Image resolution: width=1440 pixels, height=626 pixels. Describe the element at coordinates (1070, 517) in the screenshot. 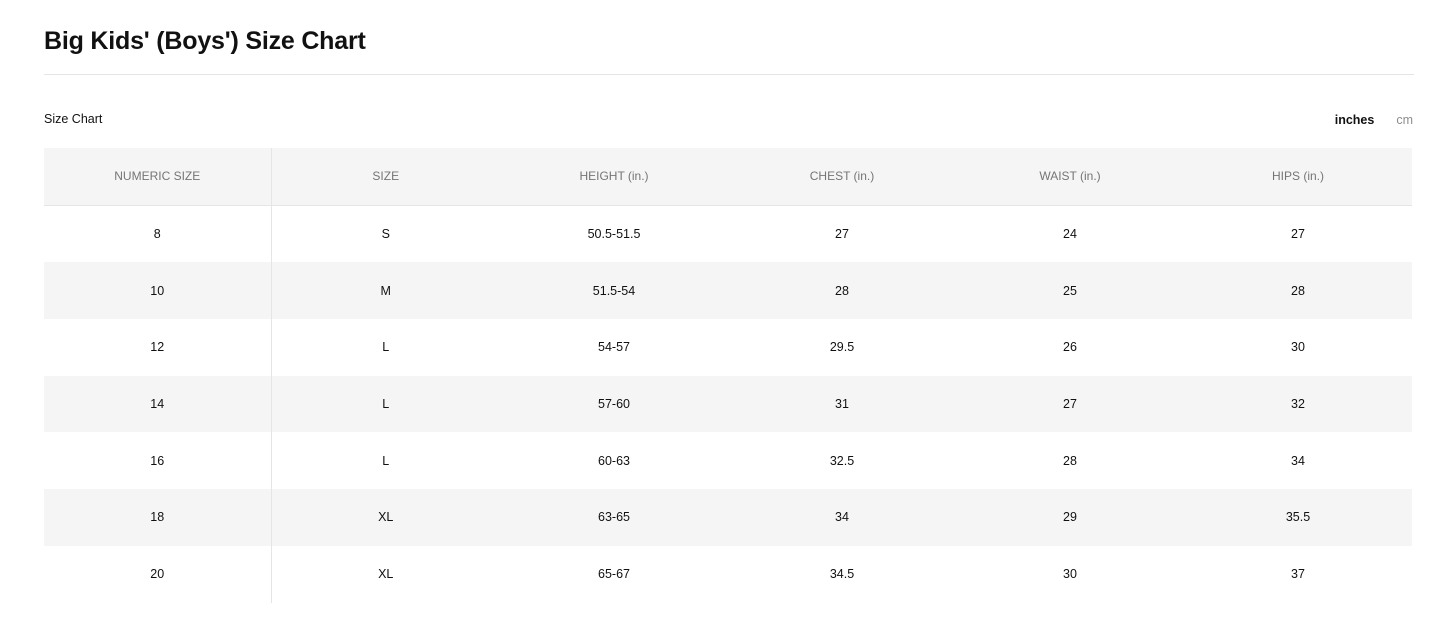

I see `cell-waist: 29` at that location.